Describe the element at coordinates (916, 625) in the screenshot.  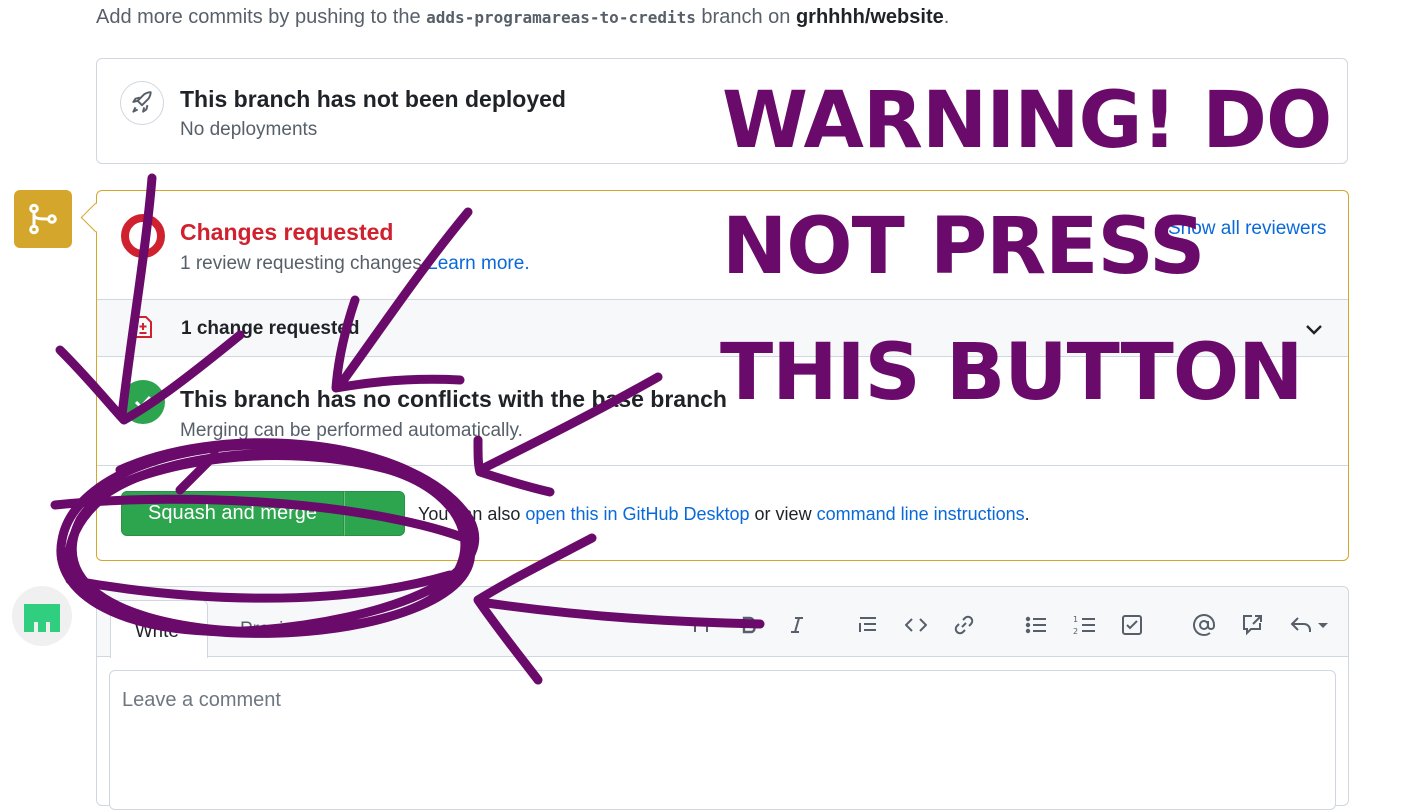
I see `code-icon` at that location.